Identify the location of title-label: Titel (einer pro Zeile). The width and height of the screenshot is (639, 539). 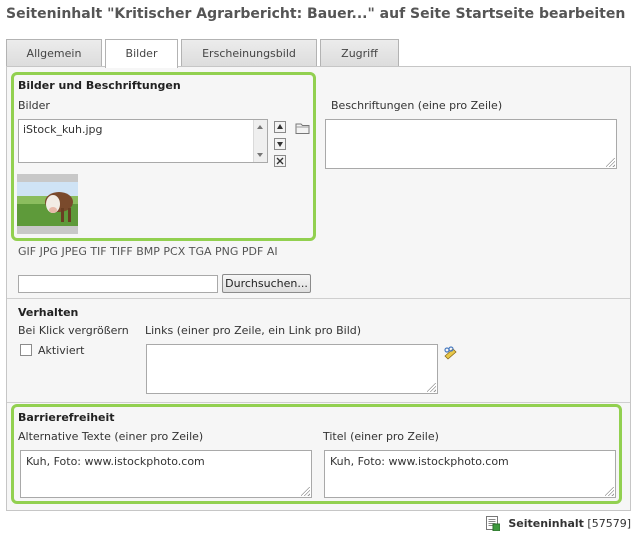
(381, 436).